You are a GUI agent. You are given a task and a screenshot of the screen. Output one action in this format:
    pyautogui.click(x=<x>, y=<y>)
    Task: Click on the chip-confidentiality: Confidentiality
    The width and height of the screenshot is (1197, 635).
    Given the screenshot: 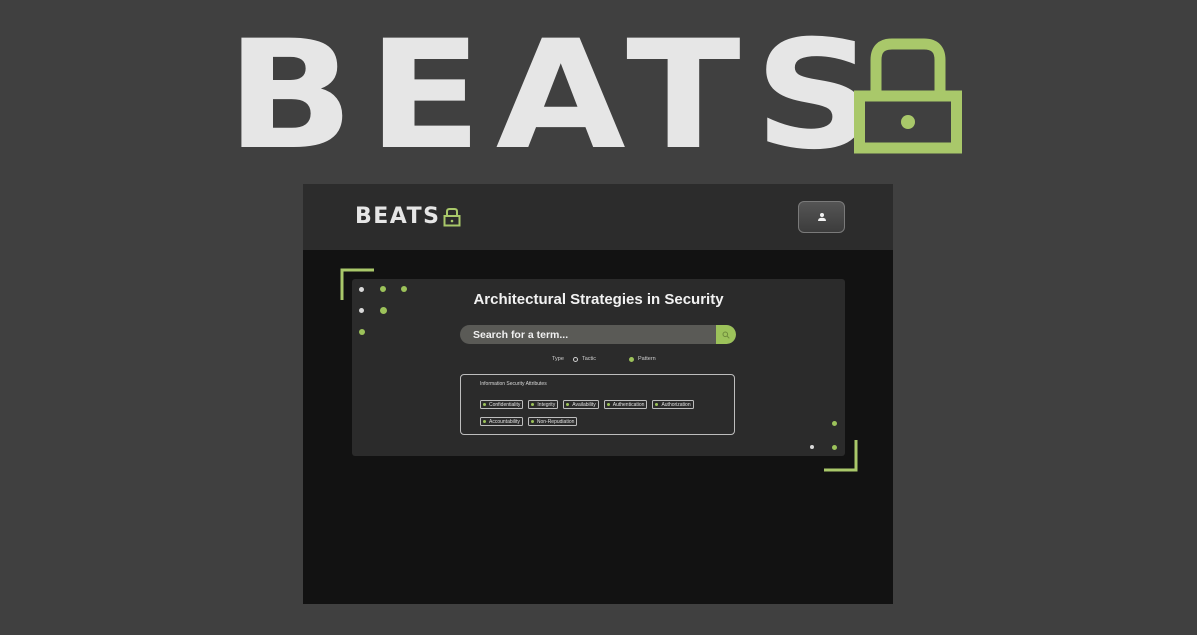 What is the action you would take?
    pyautogui.click(x=502, y=404)
    